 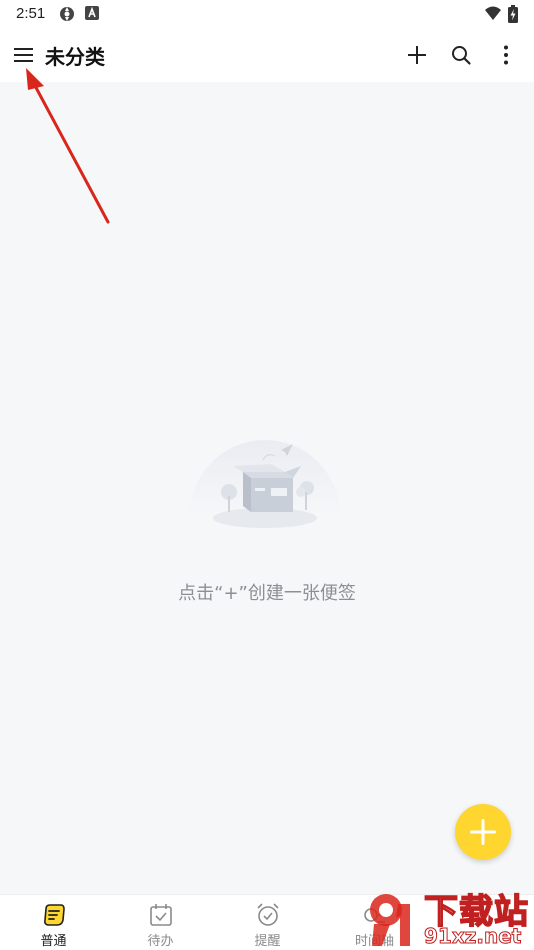 I want to click on gear-icon, so click(x=67, y=14).